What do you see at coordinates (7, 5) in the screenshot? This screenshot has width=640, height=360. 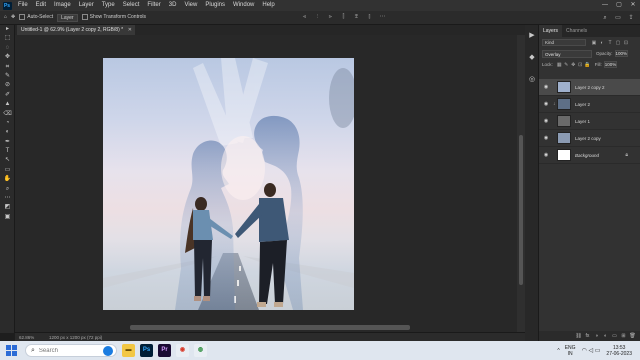 I see `photoshop-logo-icon: Ps` at bounding box center [7, 5].